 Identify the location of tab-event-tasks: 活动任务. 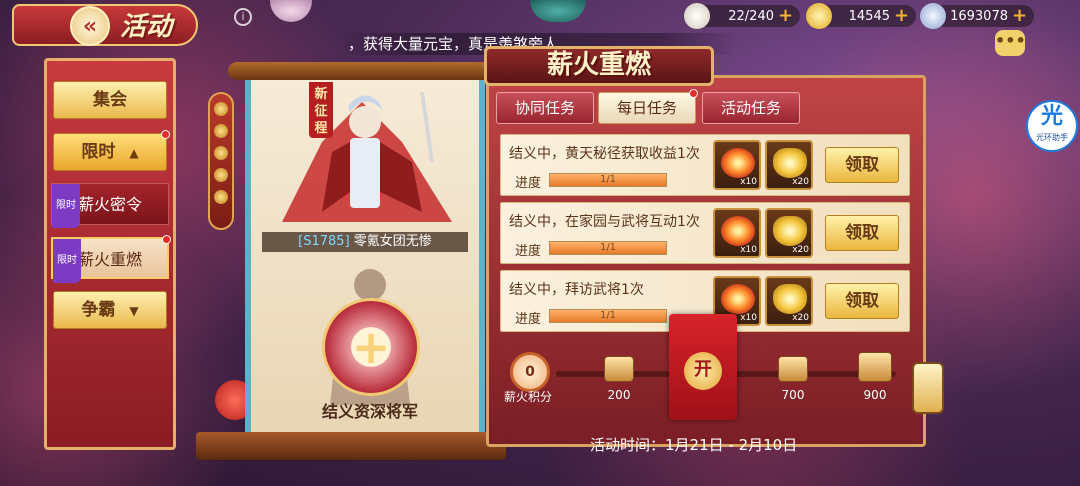
(751, 108).